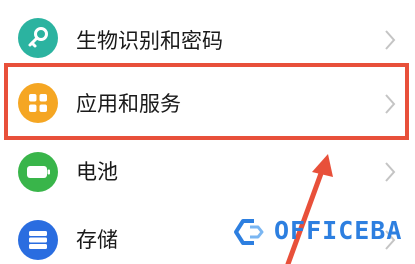 The height and width of the screenshot is (264, 415). Describe the element at coordinates (128, 104) in the screenshot. I see `settings-item-label: 应用和服务` at that location.